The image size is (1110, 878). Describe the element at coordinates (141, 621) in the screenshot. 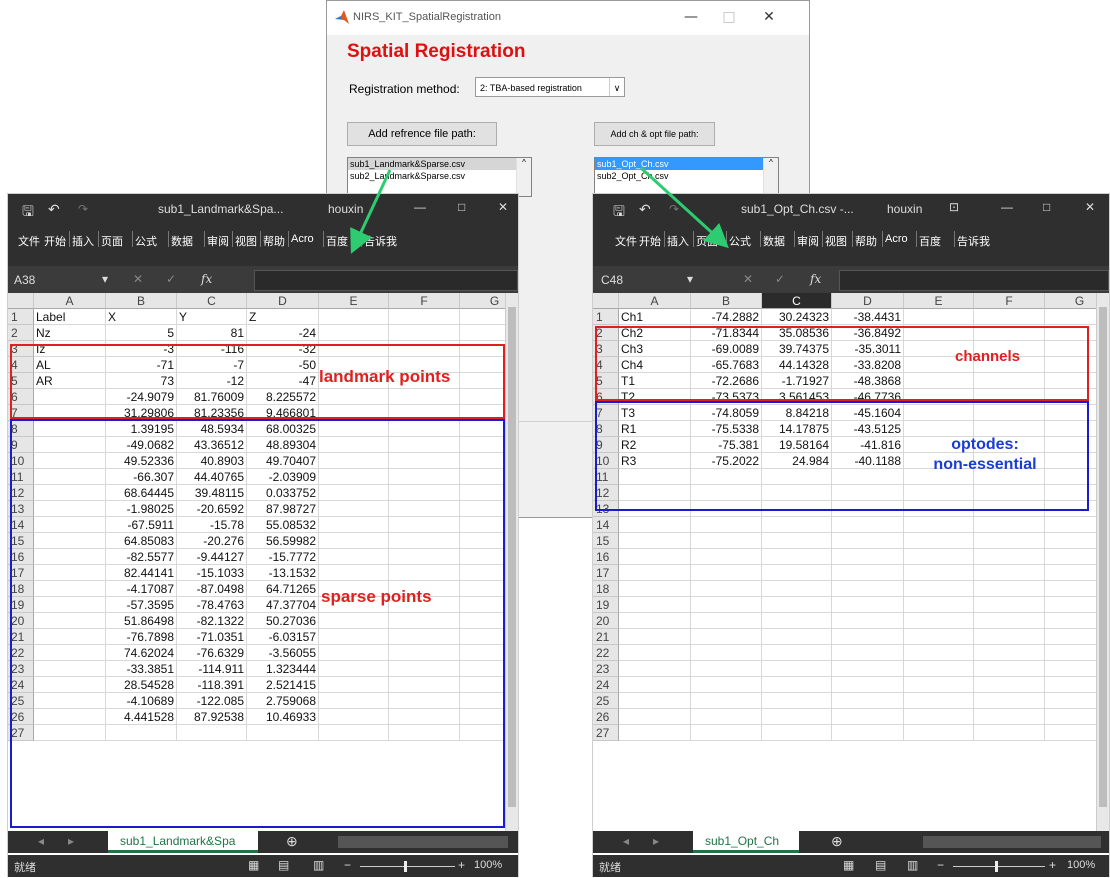

I see `cell: 51.86498` at that location.